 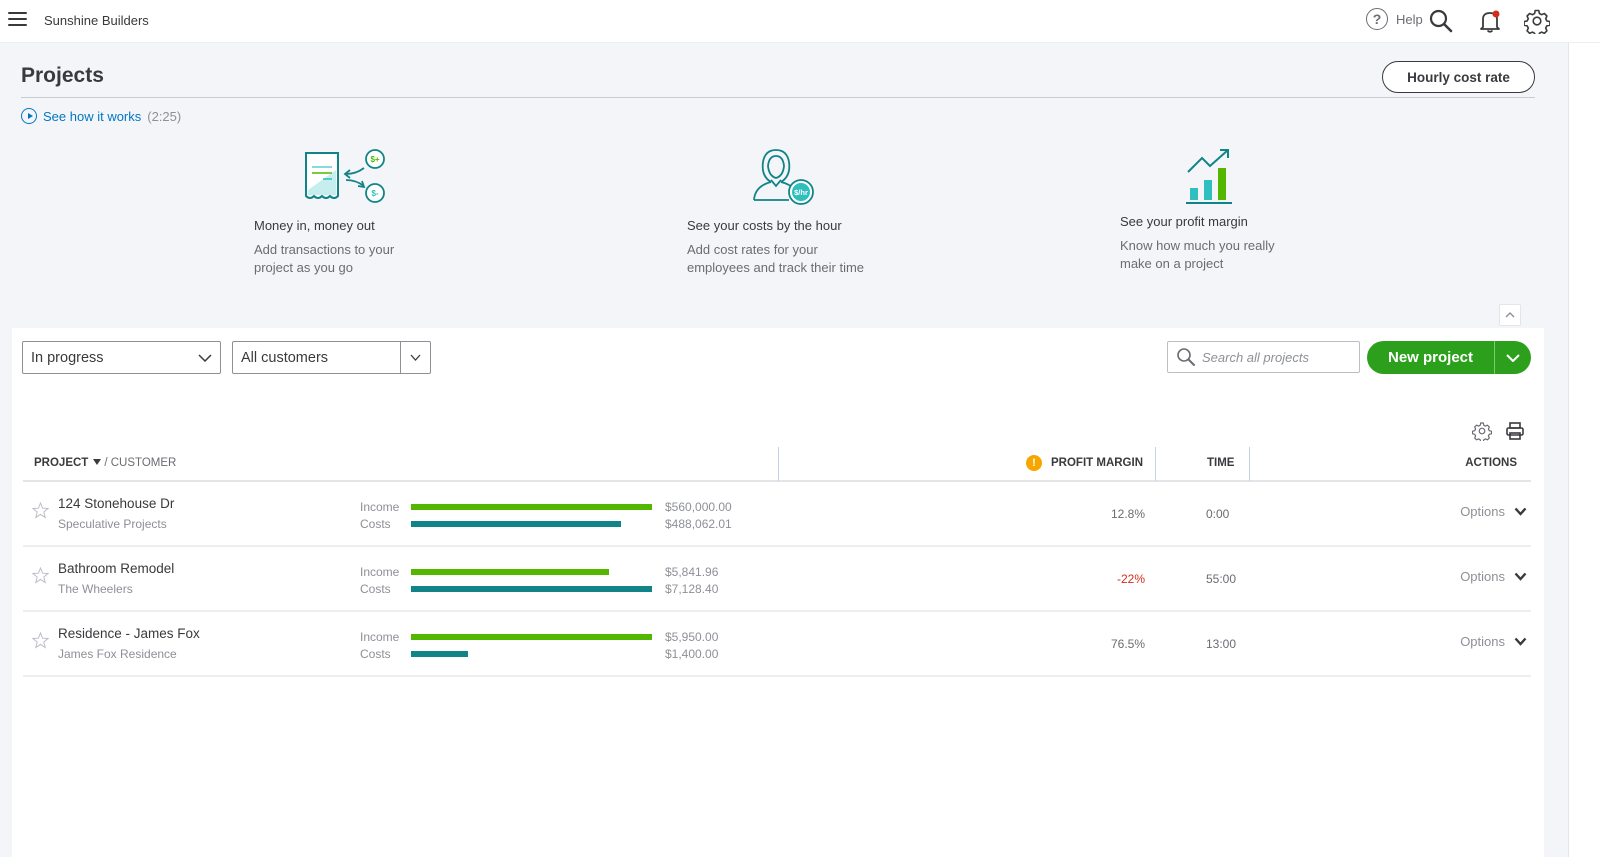 I want to click on time-value: 13:00, so click(x=1221, y=644).